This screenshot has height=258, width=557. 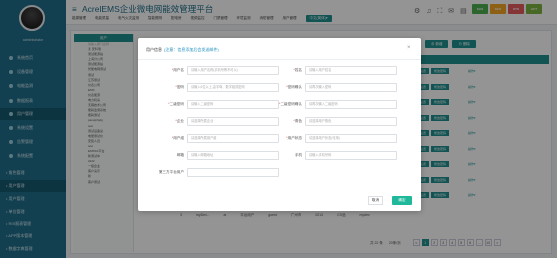 What do you see at coordinates (180, 155) in the screenshot?
I see `field-label: 邮箱` at bounding box center [180, 155].